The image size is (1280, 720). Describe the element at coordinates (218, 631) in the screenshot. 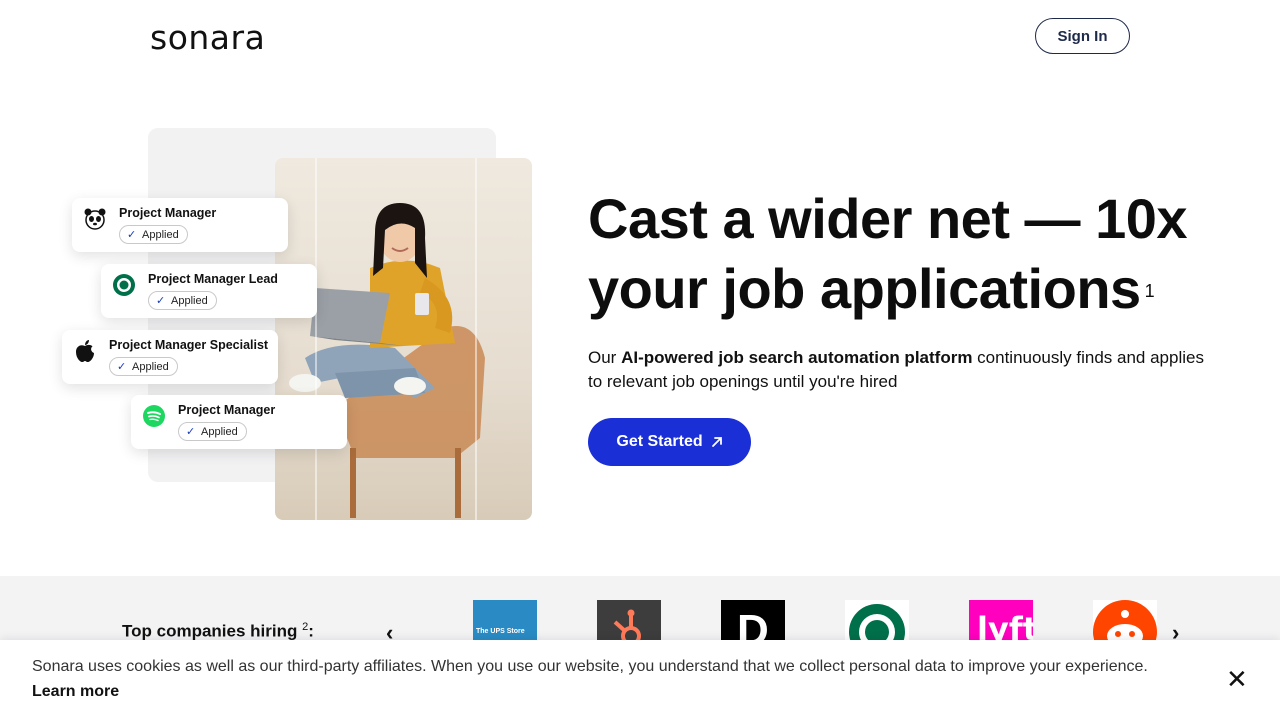

I see `companies-label: Top companies hiring 2:` at that location.